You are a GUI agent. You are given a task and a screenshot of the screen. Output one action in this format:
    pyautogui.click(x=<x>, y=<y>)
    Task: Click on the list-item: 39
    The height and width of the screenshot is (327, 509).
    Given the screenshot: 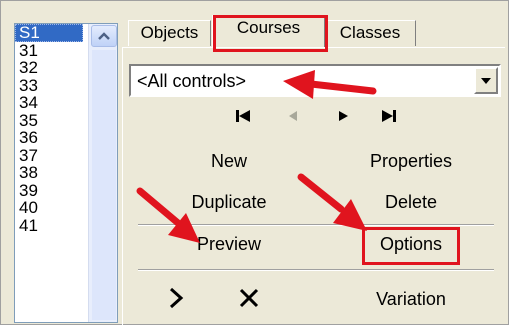 What is the action you would take?
    pyautogui.click(x=49, y=191)
    